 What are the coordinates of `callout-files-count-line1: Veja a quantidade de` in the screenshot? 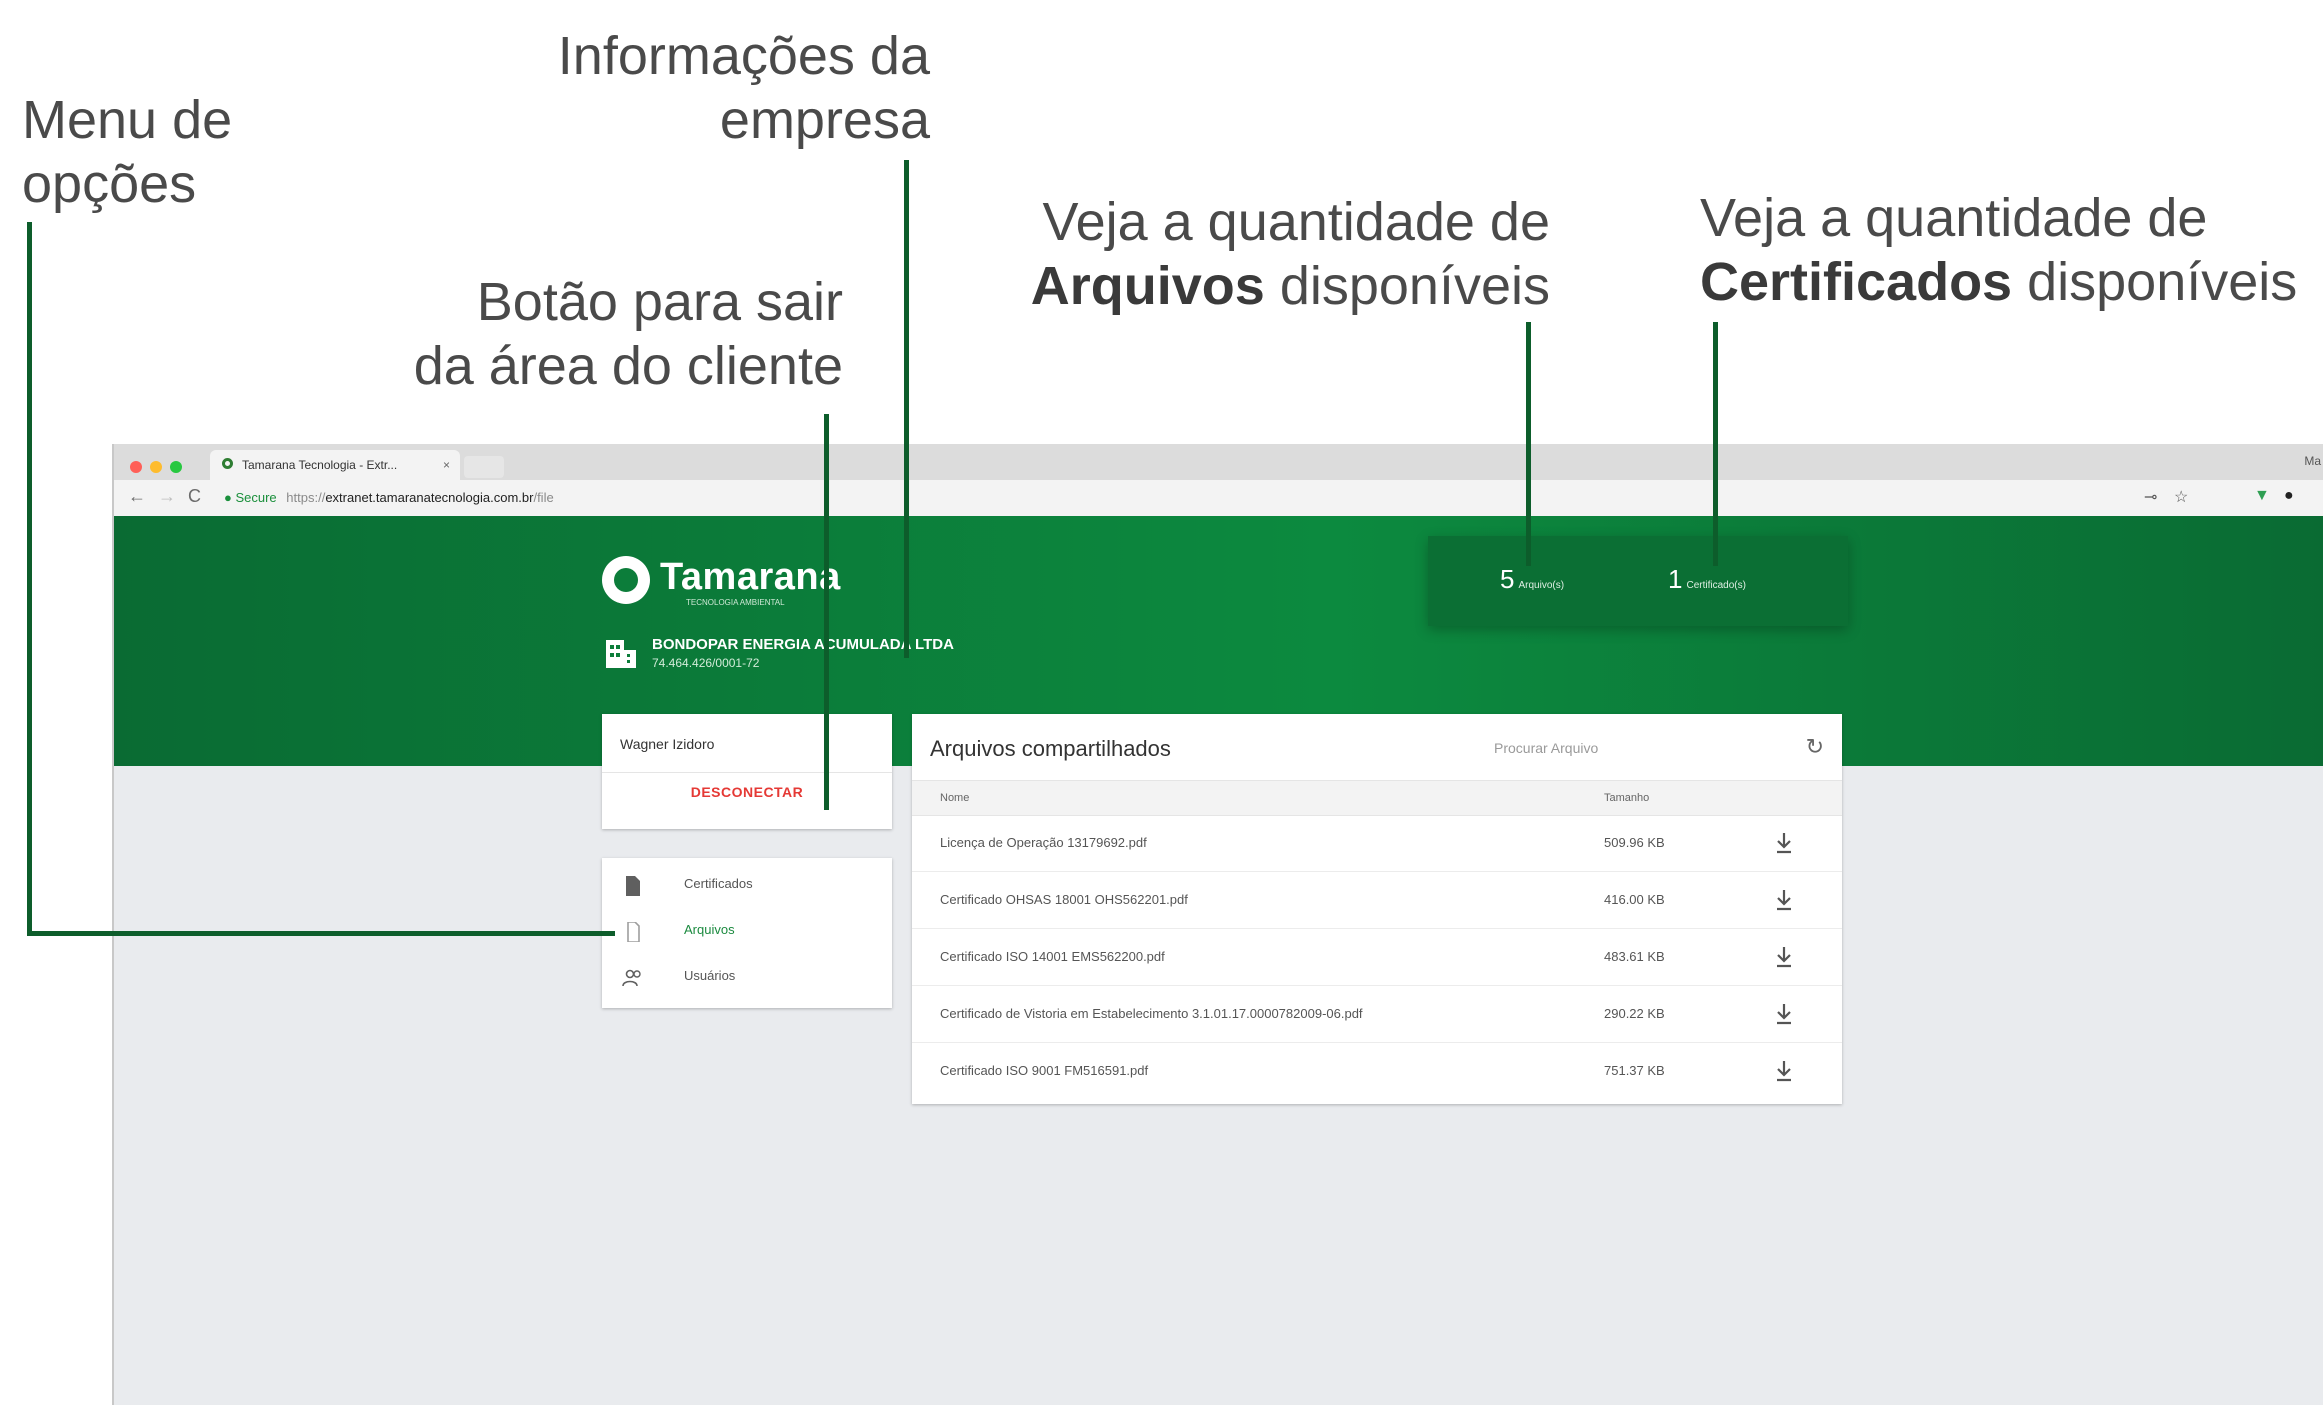 It's located at (1296, 222).